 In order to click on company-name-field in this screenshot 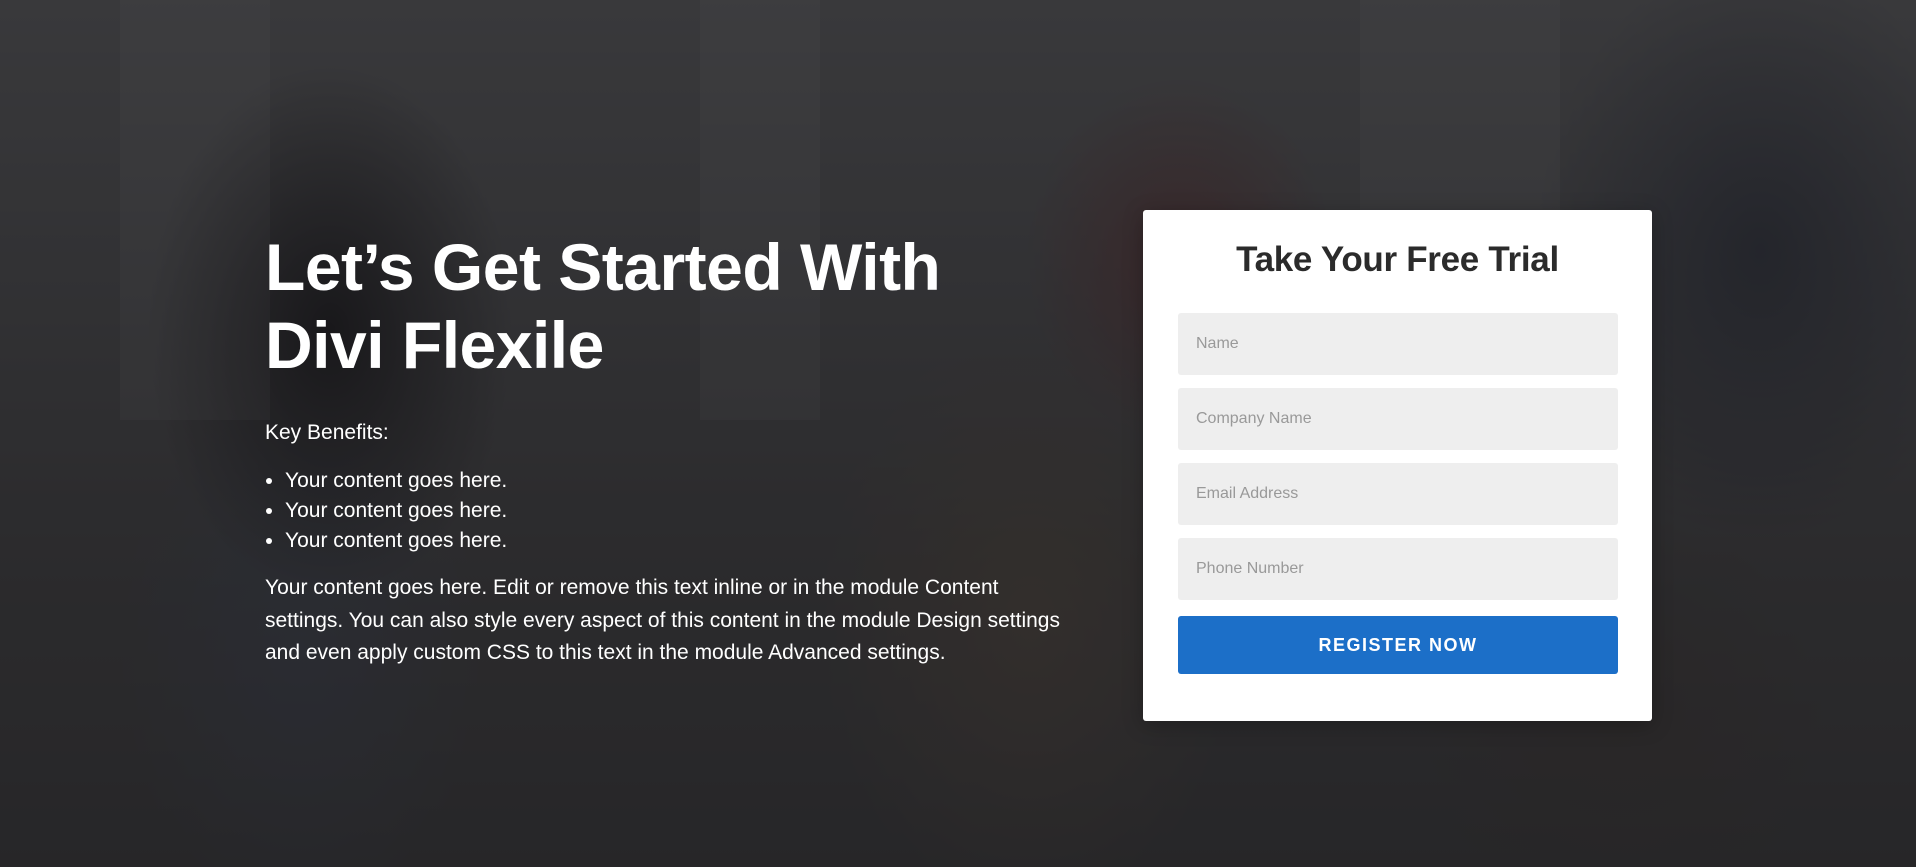, I will do `click(1398, 419)`.